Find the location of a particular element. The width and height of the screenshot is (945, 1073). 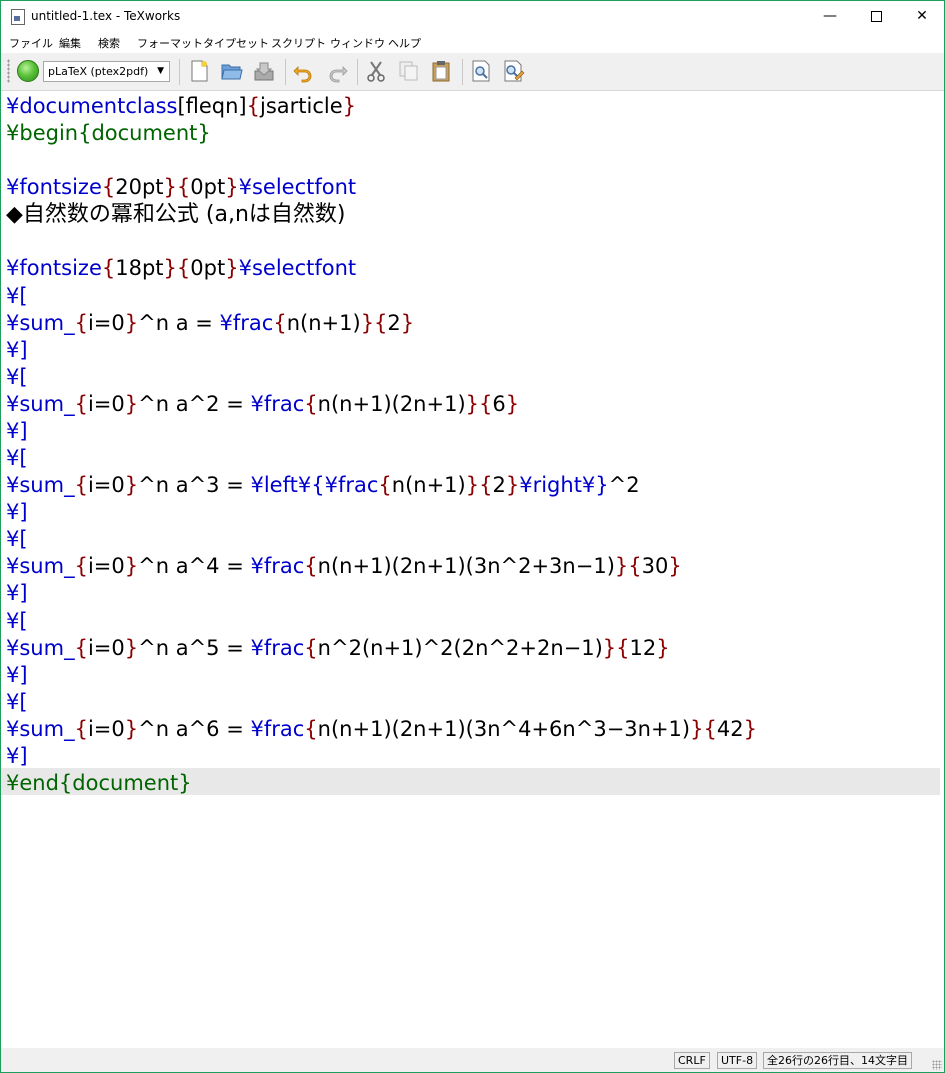

code-token: ^n a^2 = is located at coordinates (194, 404).